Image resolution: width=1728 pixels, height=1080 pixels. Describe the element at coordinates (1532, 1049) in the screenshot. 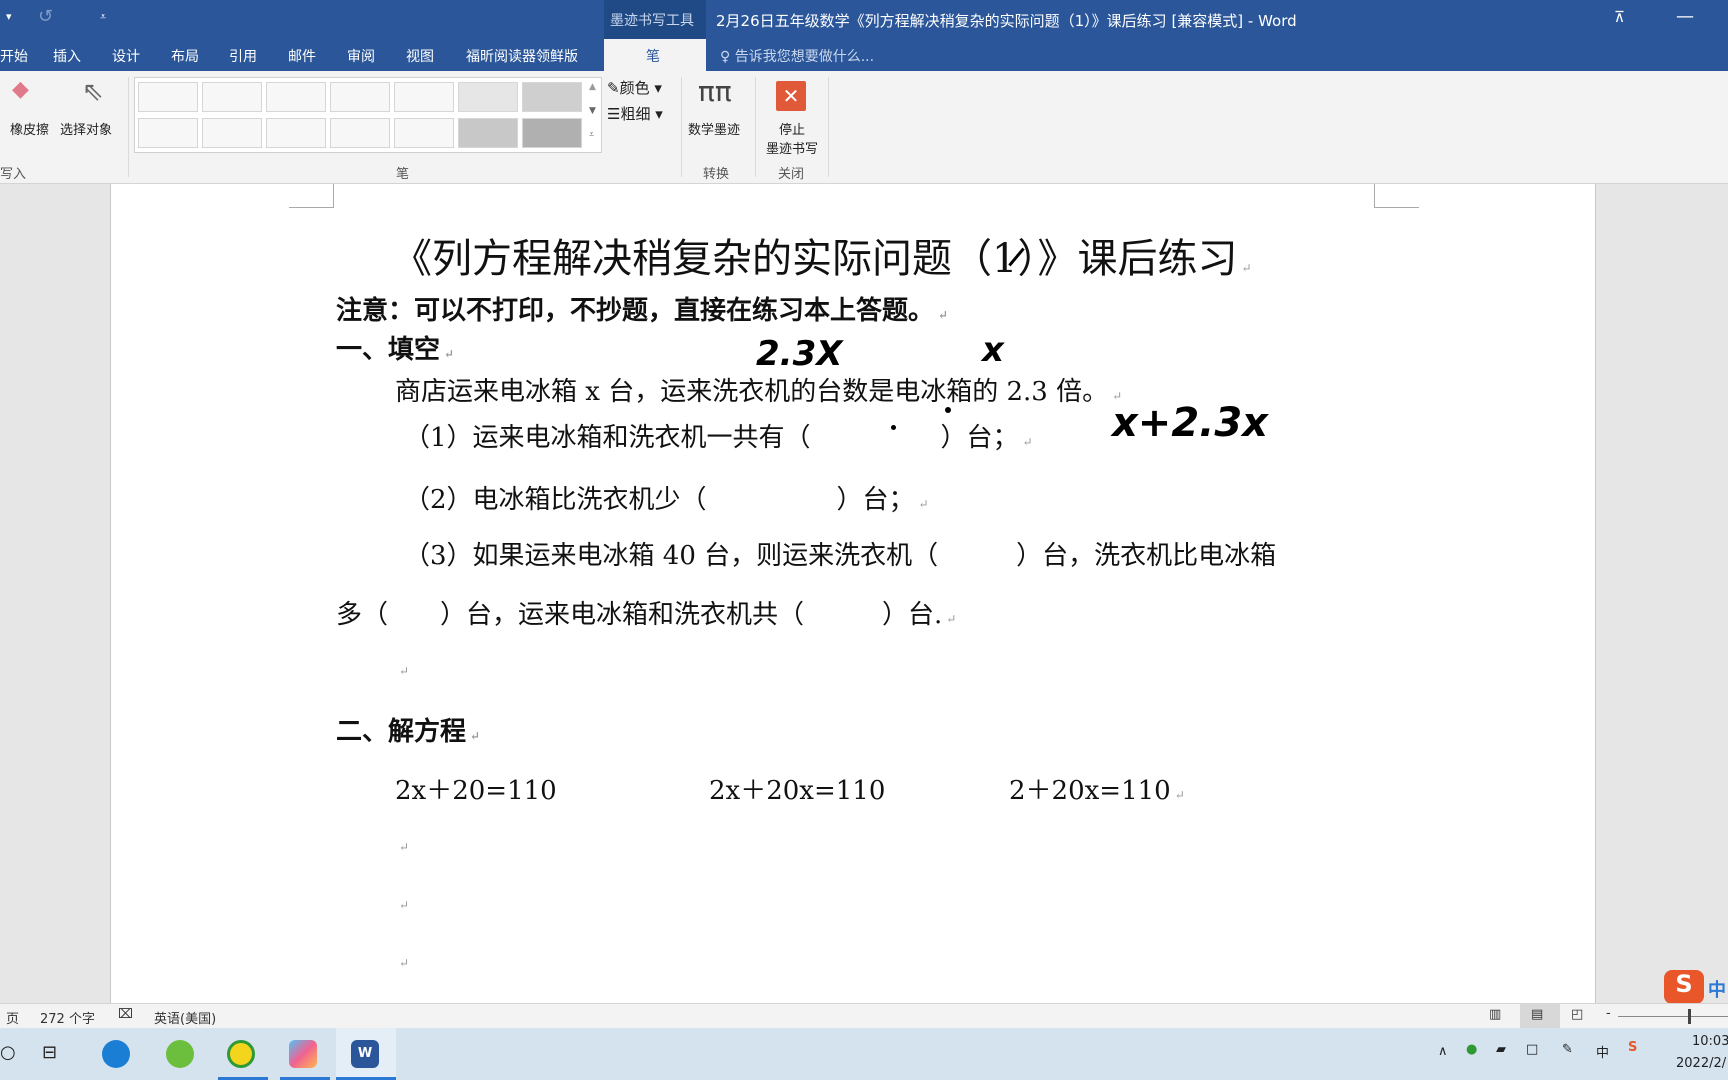

I see `tray-network-icon: □` at that location.